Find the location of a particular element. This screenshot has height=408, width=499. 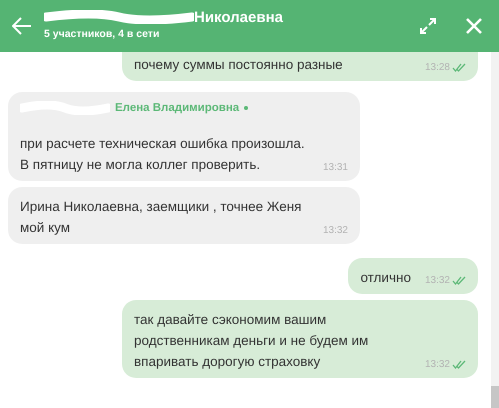

message-text: при расчете техническая ошибка произошла. В пятницу не могла коллег проверить. is located at coordinates (163, 154).